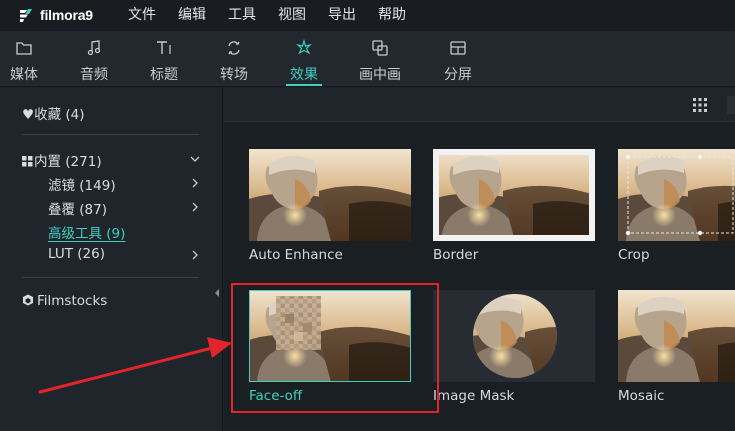  What do you see at coordinates (456, 255) in the screenshot?
I see `effect-label: Border` at bounding box center [456, 255].